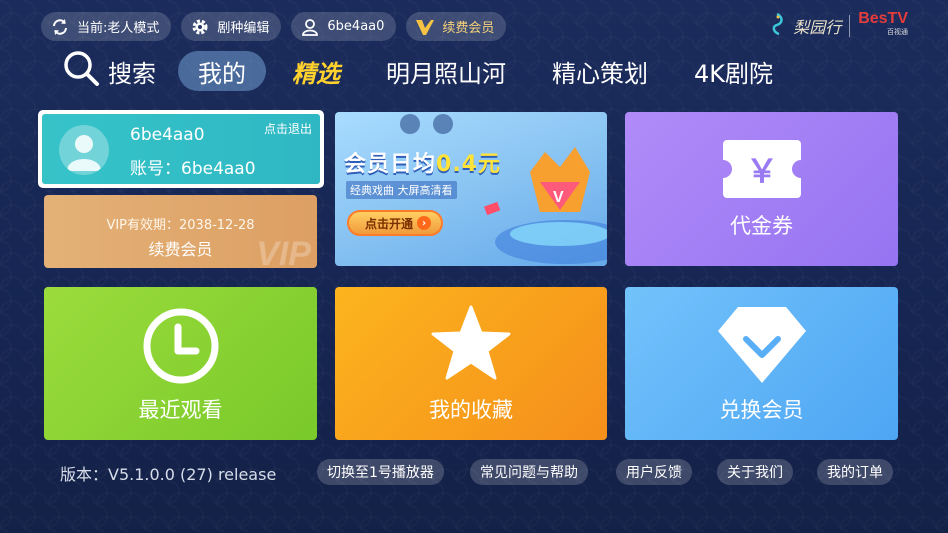  What do you see at coordinates (761, 410) in the screenshot?
I see `redeem-membership-label: 兑换会员` at bounding box center [761, 410].